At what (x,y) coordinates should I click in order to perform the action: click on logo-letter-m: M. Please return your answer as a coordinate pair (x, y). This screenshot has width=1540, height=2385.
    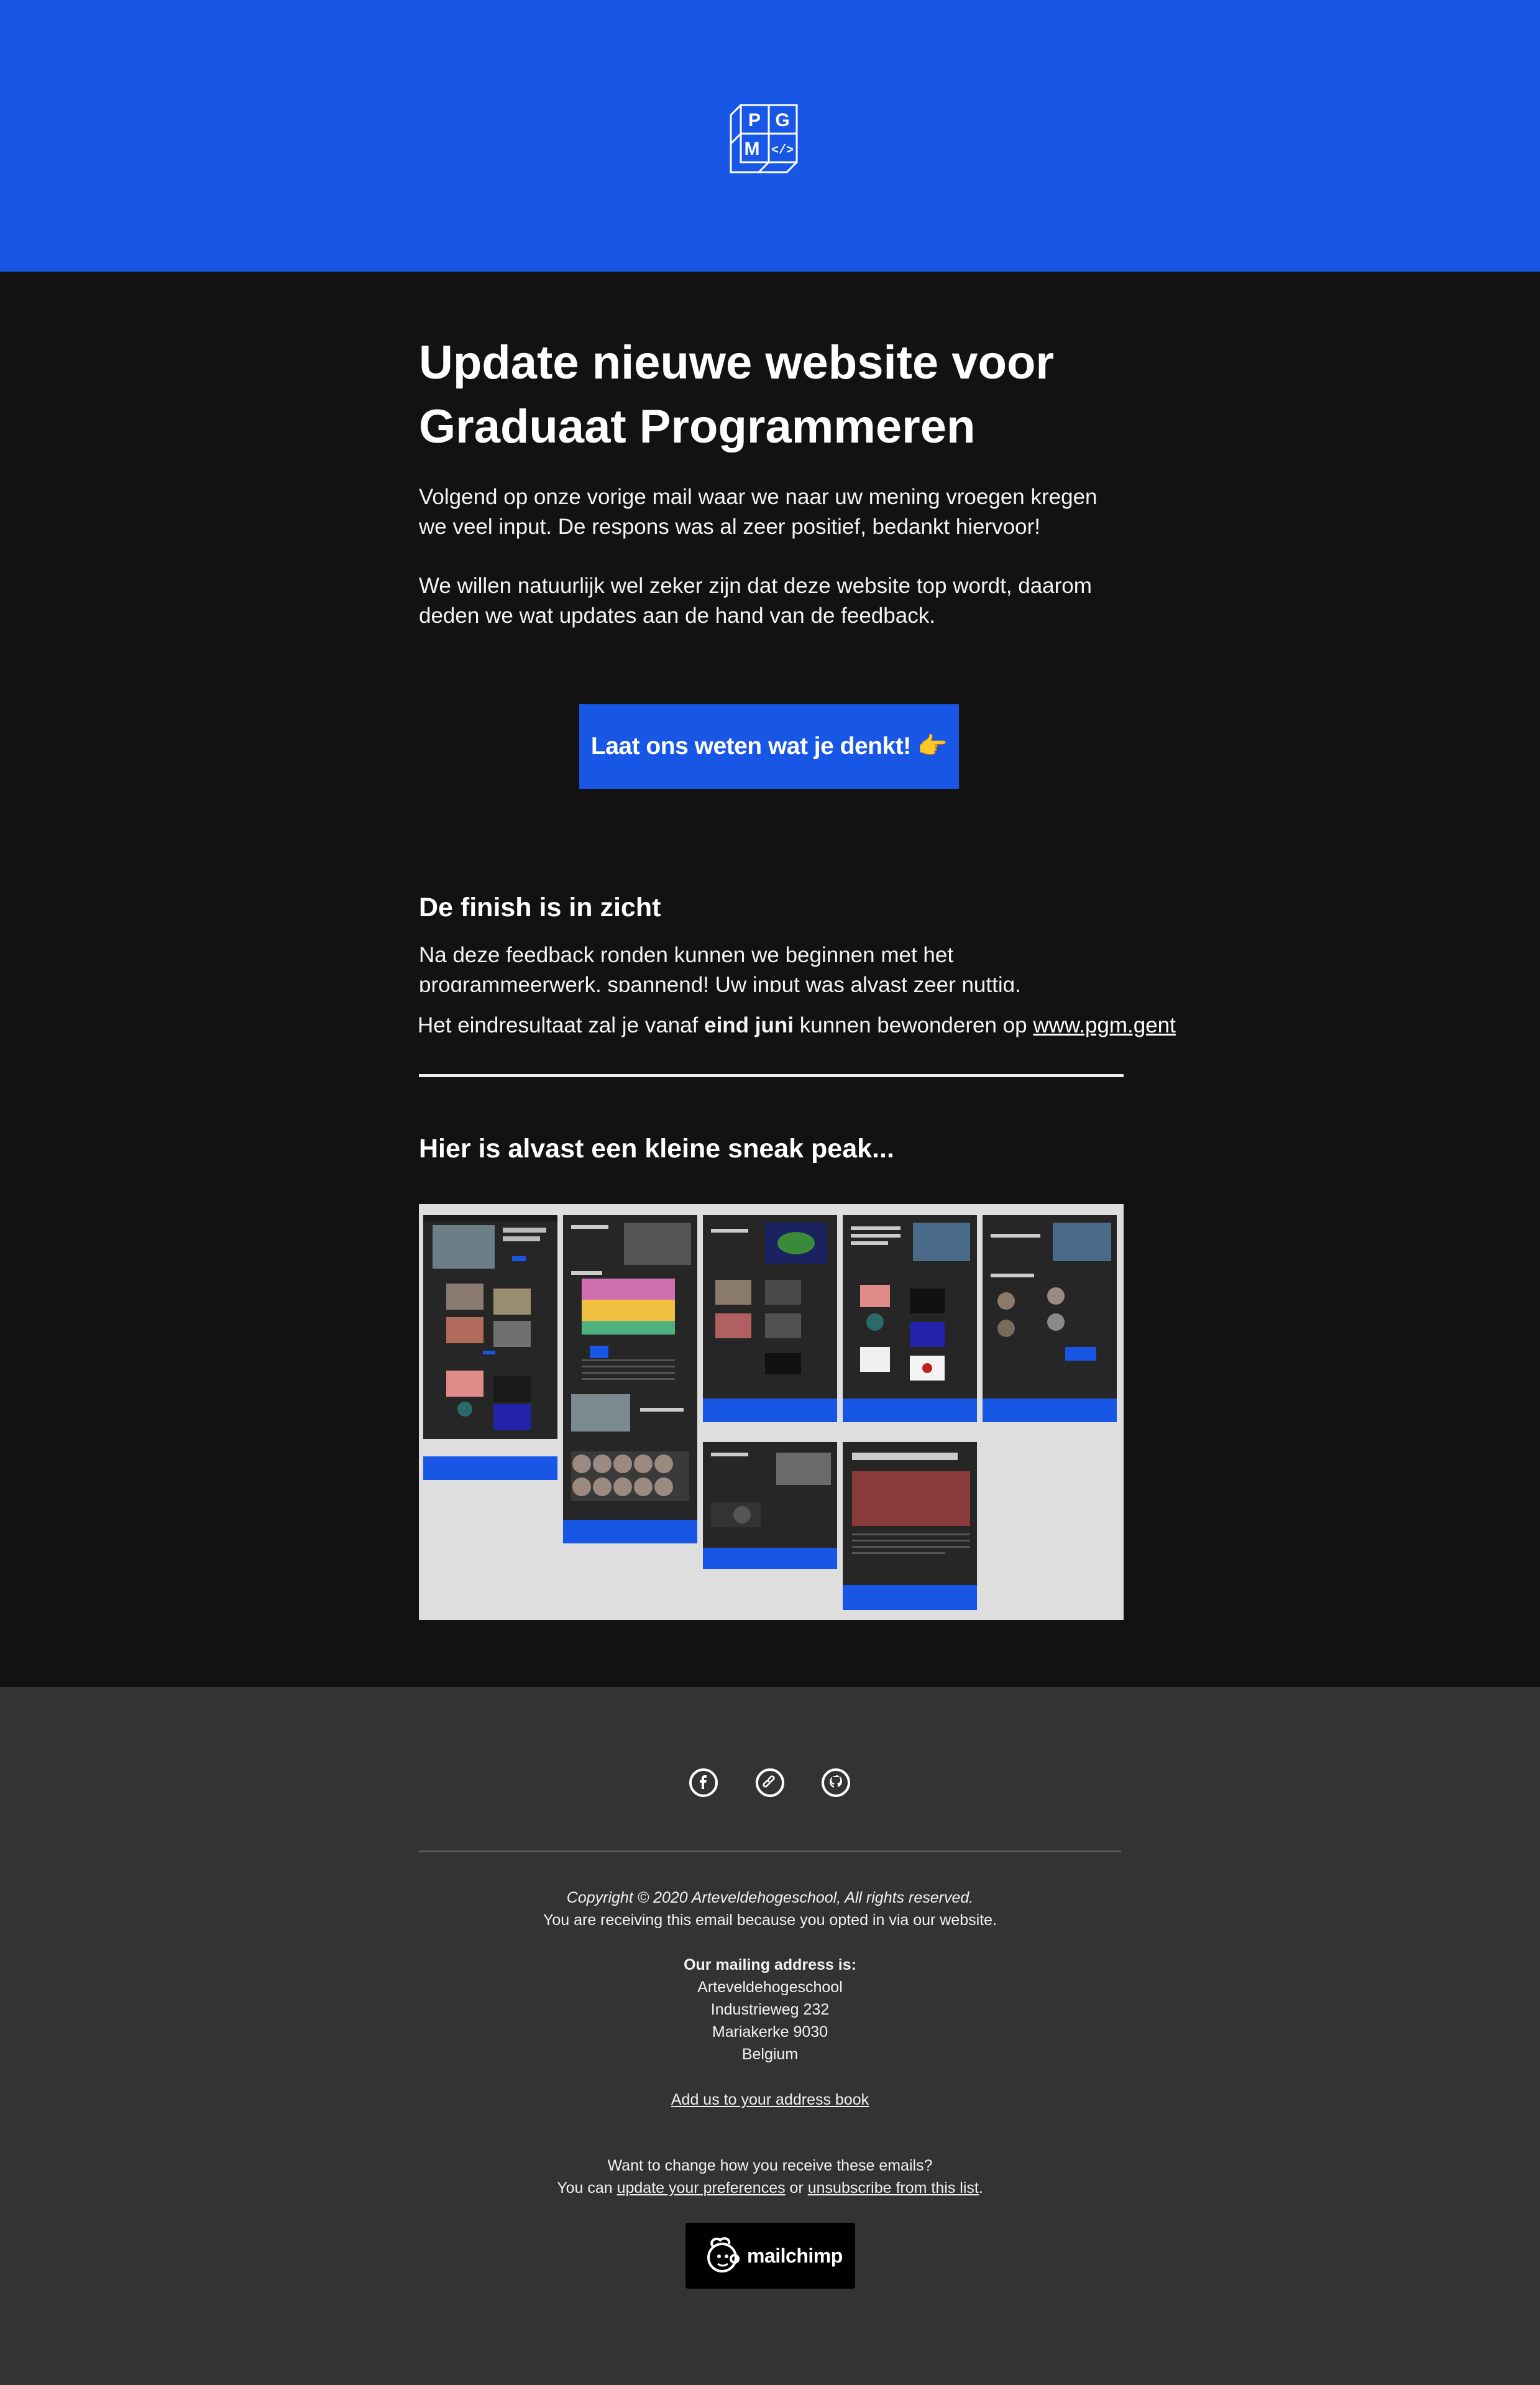
    Looking at the image, I should click on (752, 149).